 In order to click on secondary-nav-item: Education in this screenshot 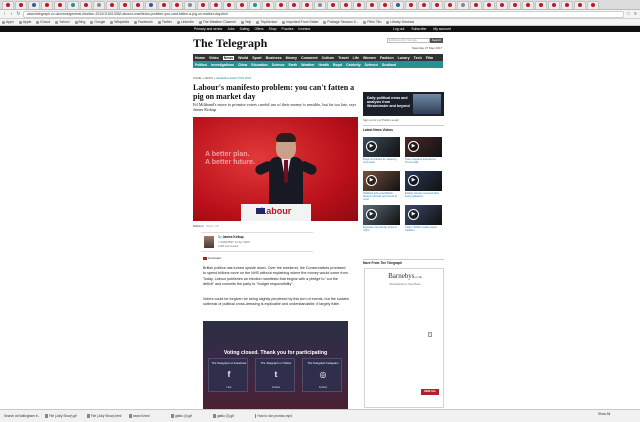, I will do `click(259, 65)`.